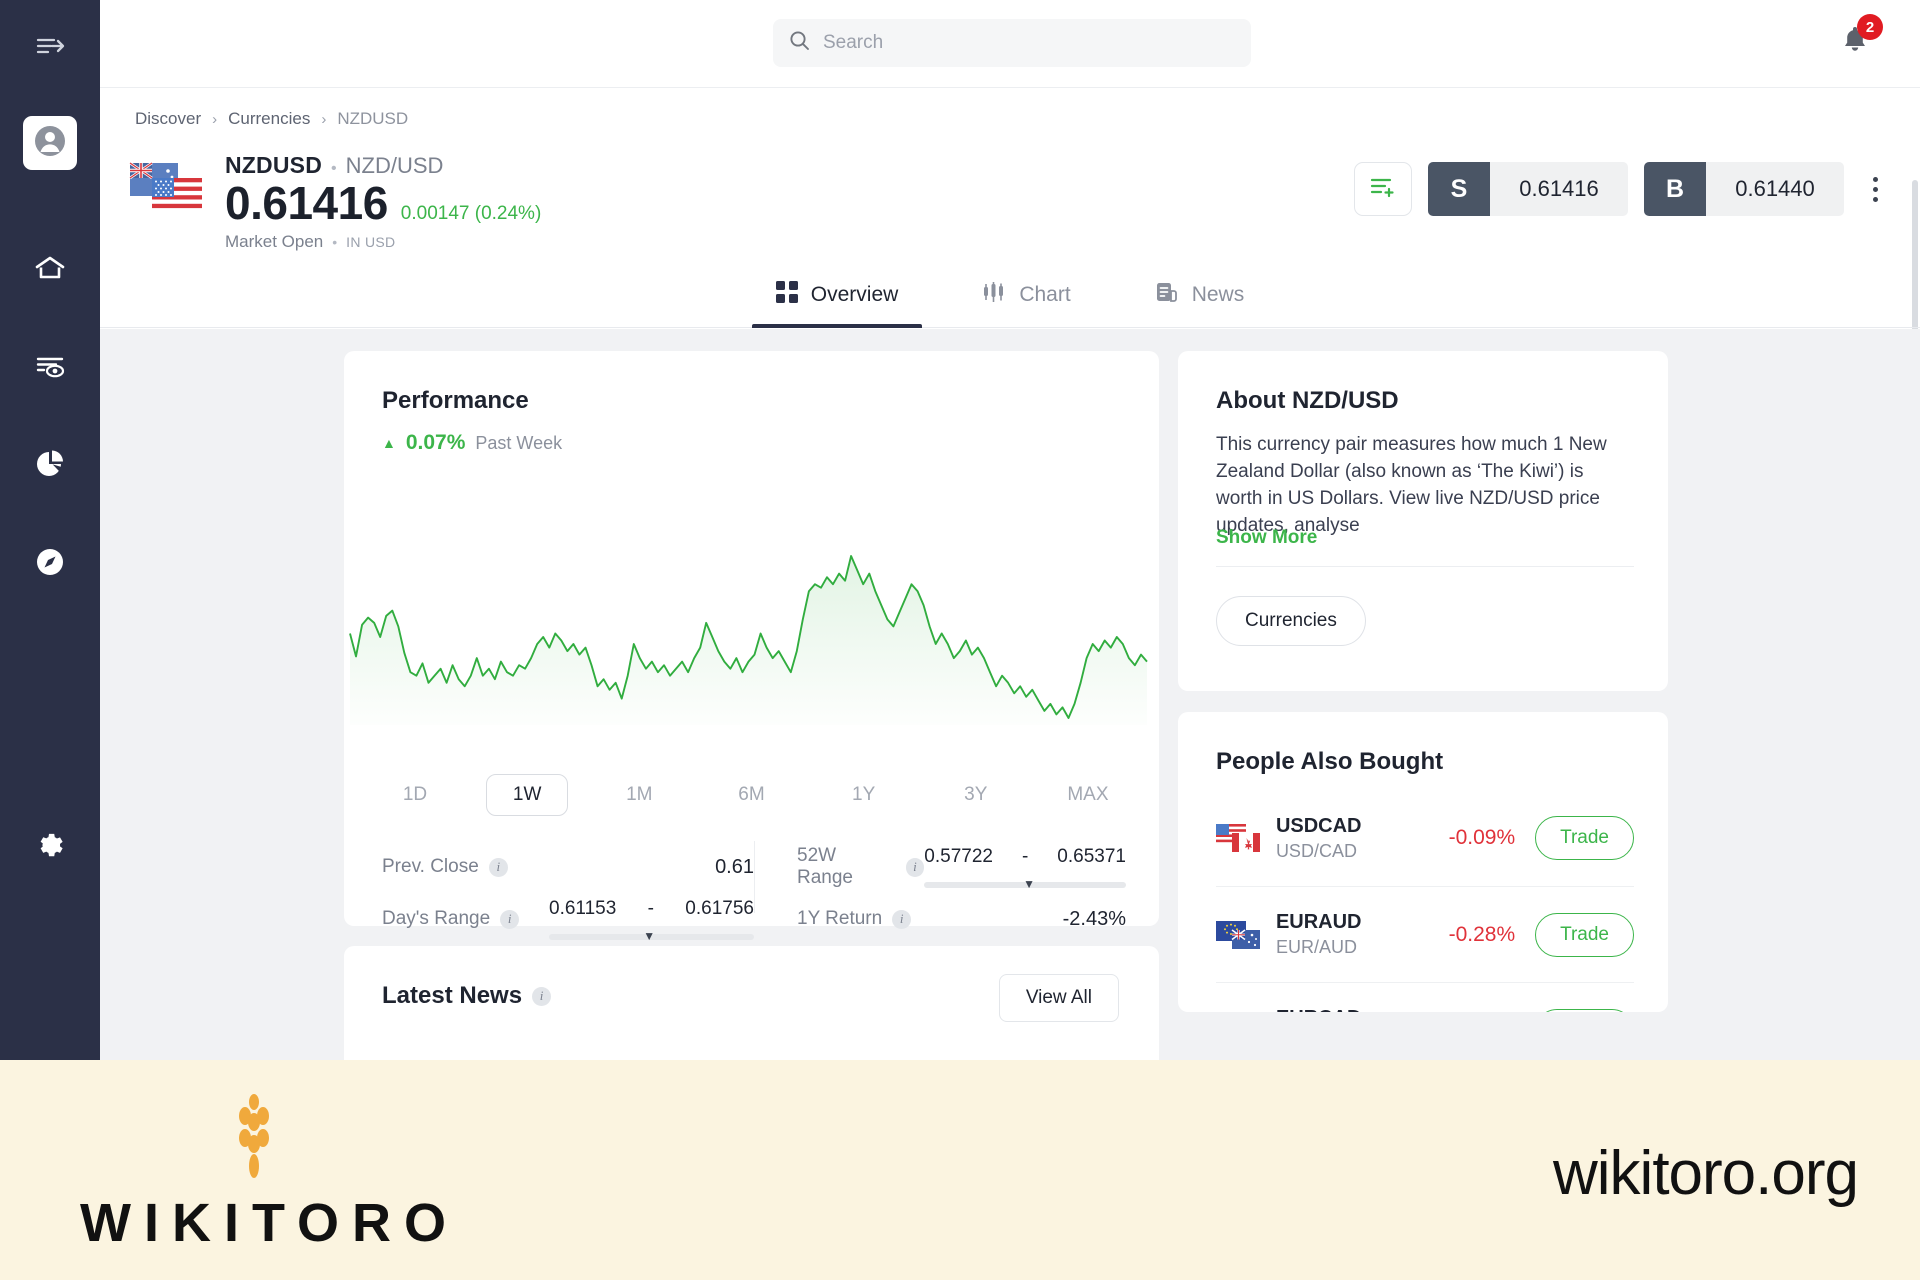  What do you see at coordinates (734, 866) in the screenshot?
I see `stat-prev-close-value: 0.61` at bounding box center [734, 866].